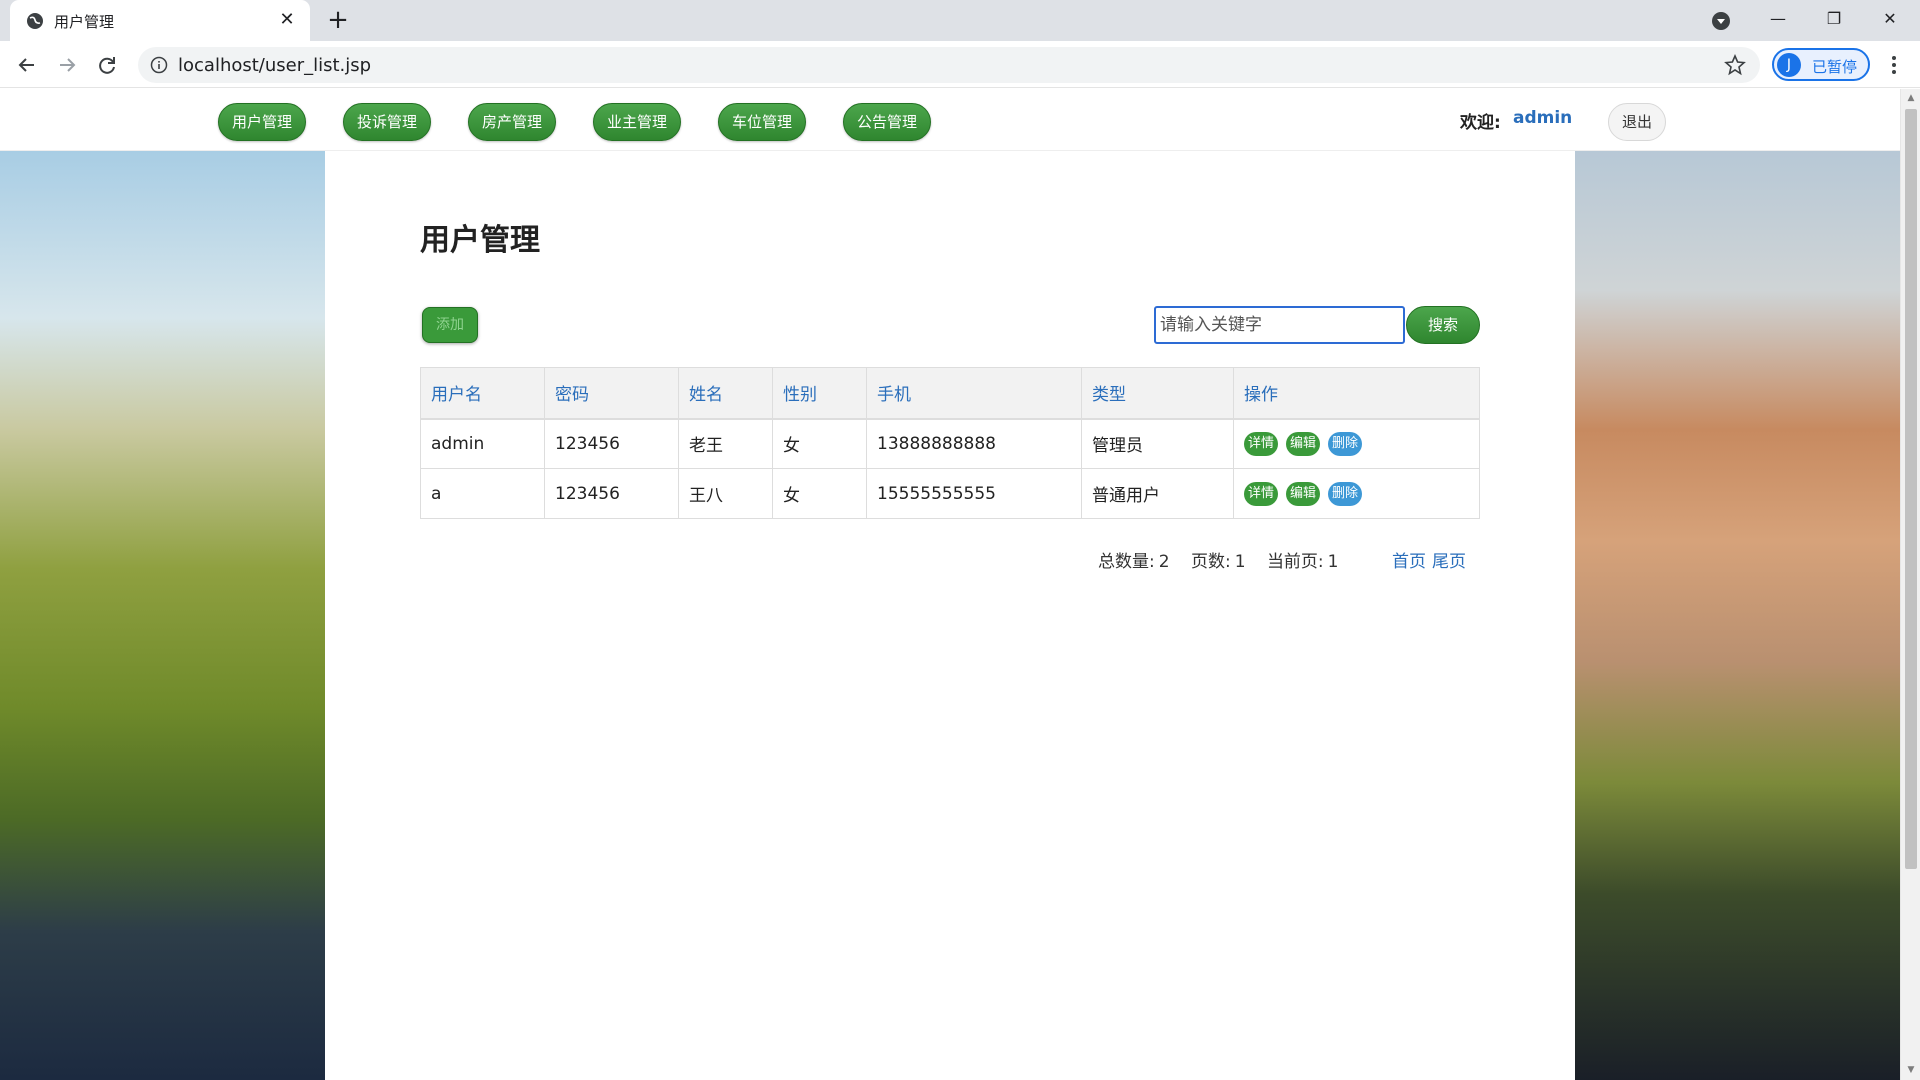 This screenshot has width=1920, height=1080. I want to click on page-count: 页数: 1, so click(1218, 562).